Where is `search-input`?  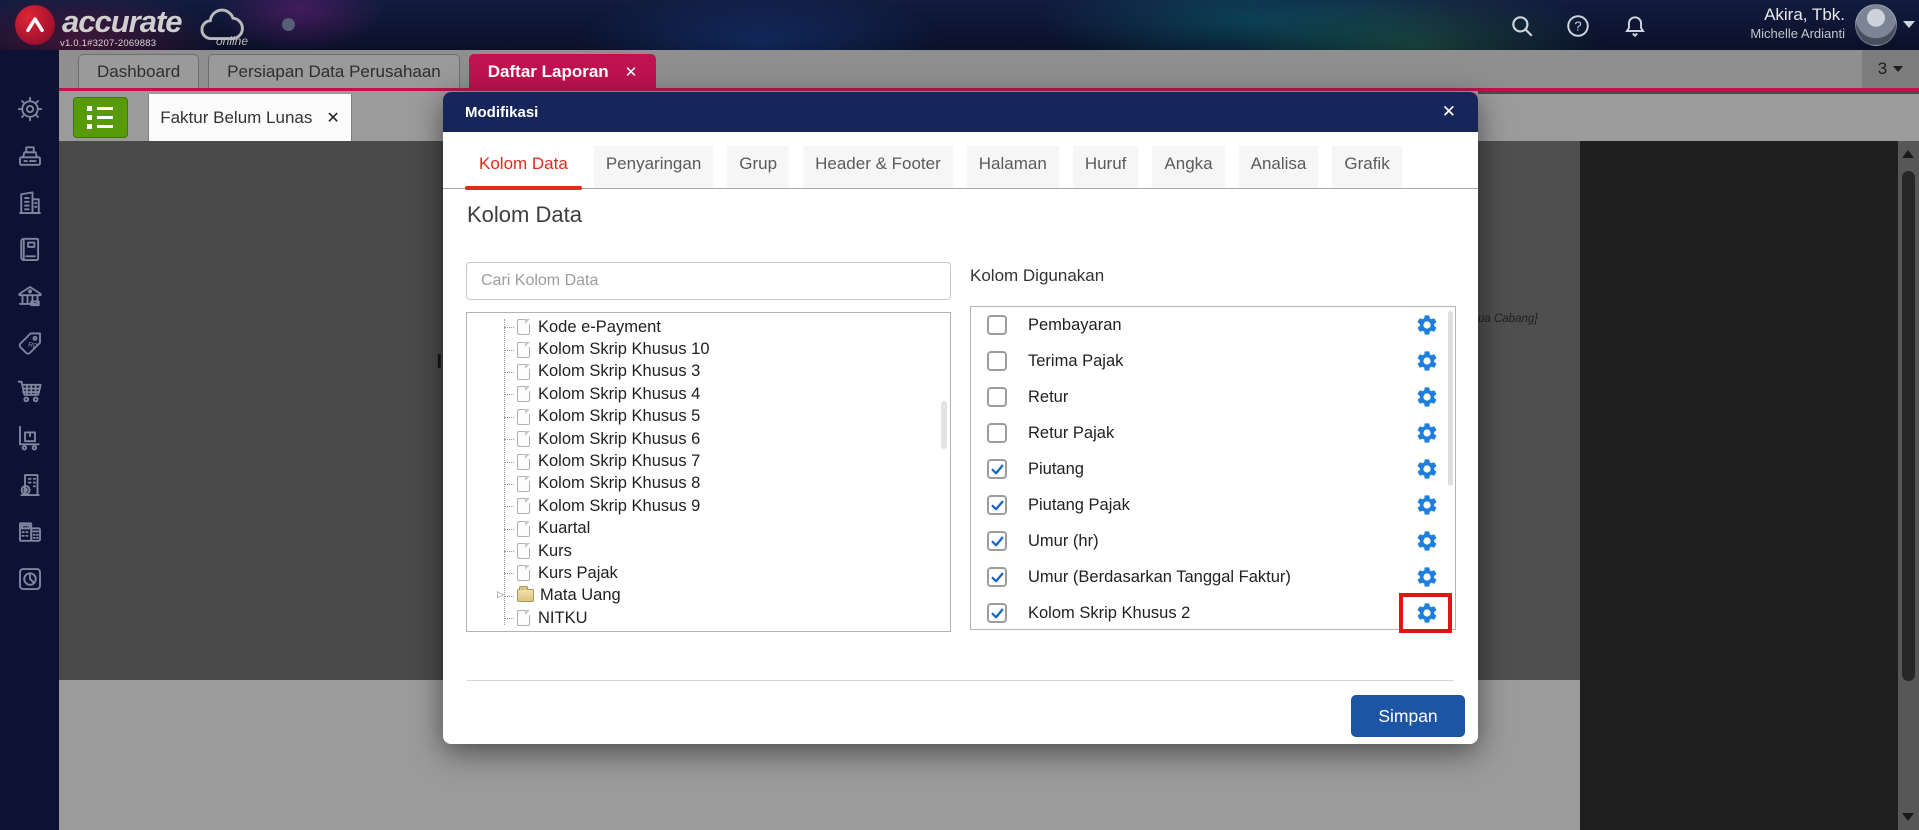
search-input is located at coordinates (708, 281).